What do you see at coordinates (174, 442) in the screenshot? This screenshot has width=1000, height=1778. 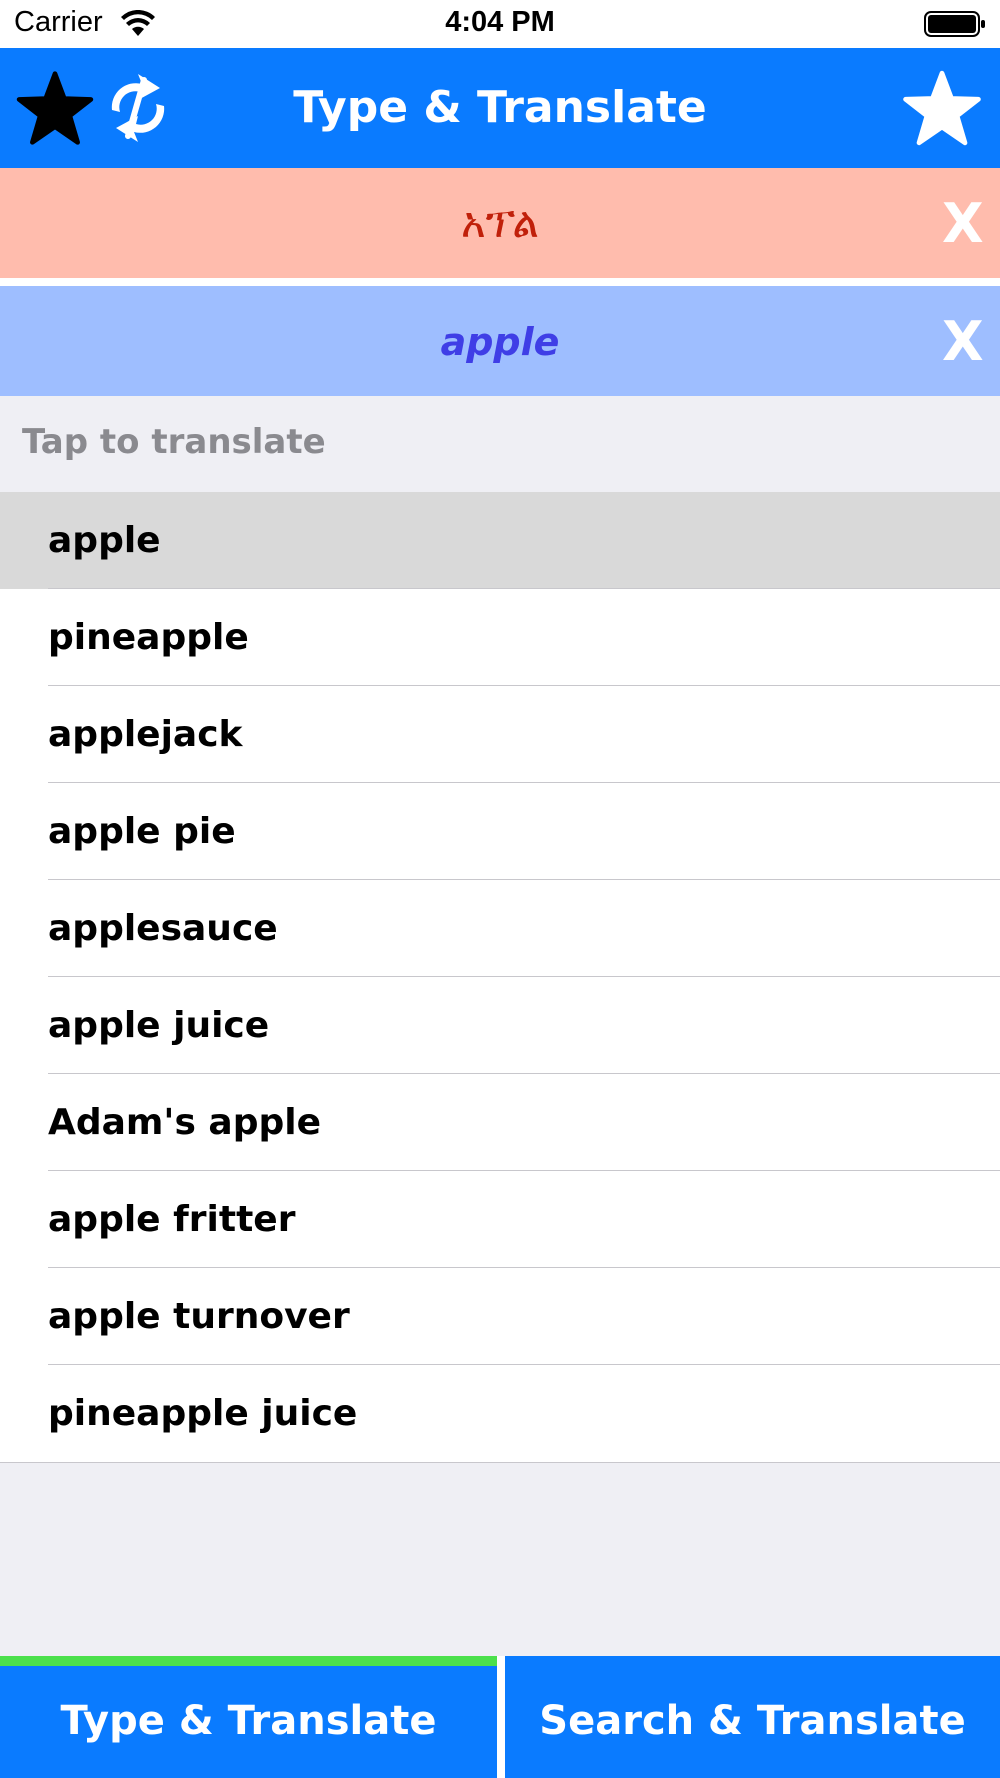 I see `section-header: Tap to translate` at bounding box center [174, 442].